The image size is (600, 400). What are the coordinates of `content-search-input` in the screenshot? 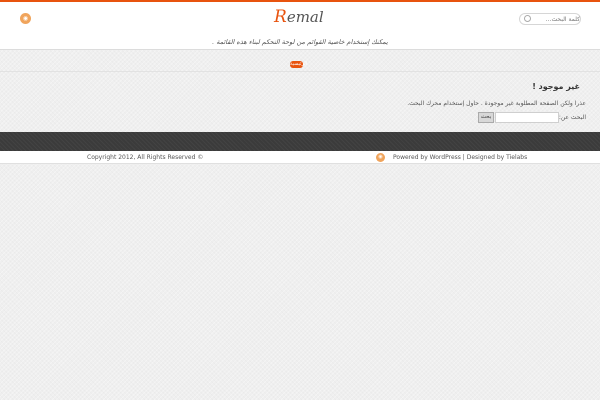 It's located at (527, 117).